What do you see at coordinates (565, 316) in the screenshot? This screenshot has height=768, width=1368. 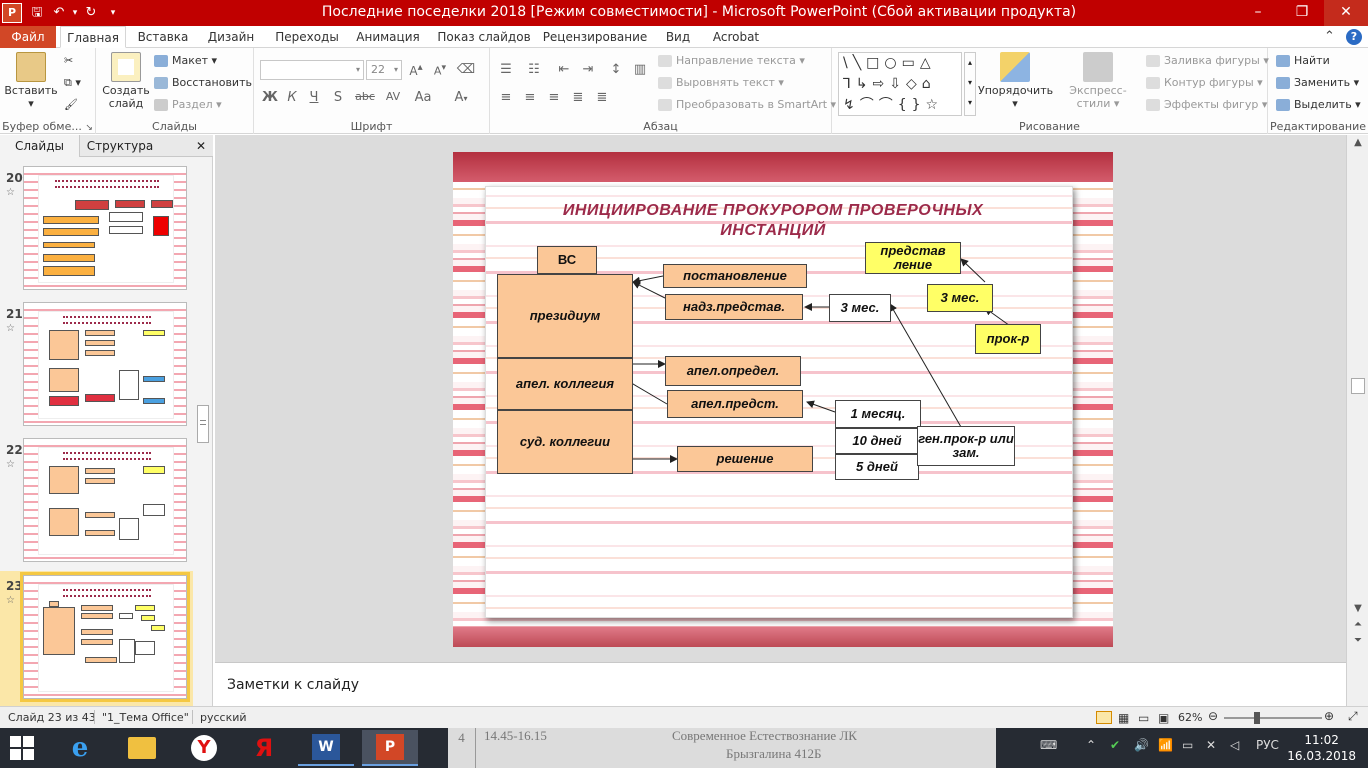 I see `box-presidium: президиум` at bounding box center [565, 316].